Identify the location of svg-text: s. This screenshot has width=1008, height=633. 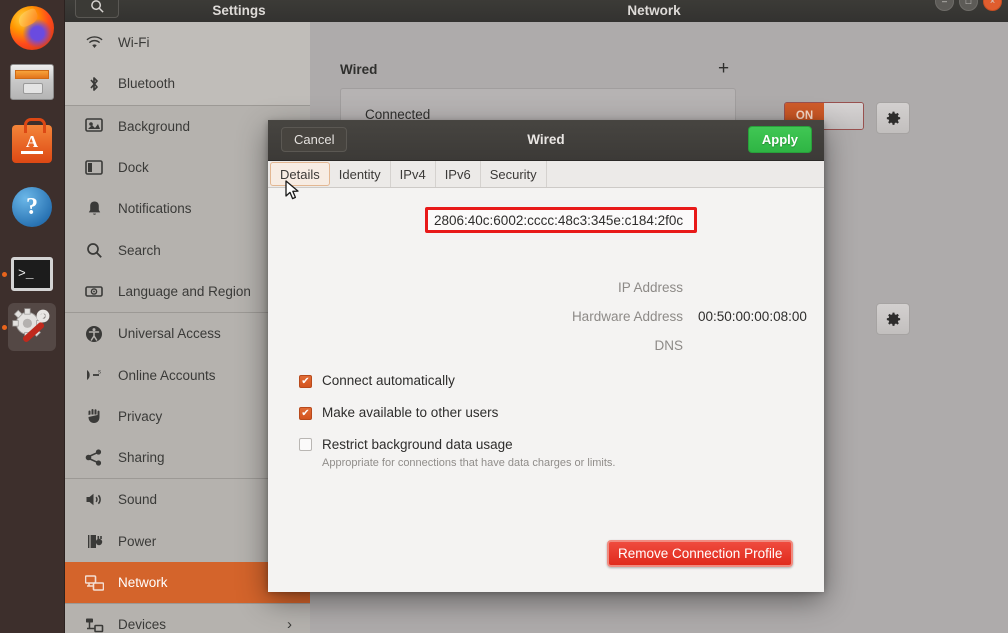
(99, 373).